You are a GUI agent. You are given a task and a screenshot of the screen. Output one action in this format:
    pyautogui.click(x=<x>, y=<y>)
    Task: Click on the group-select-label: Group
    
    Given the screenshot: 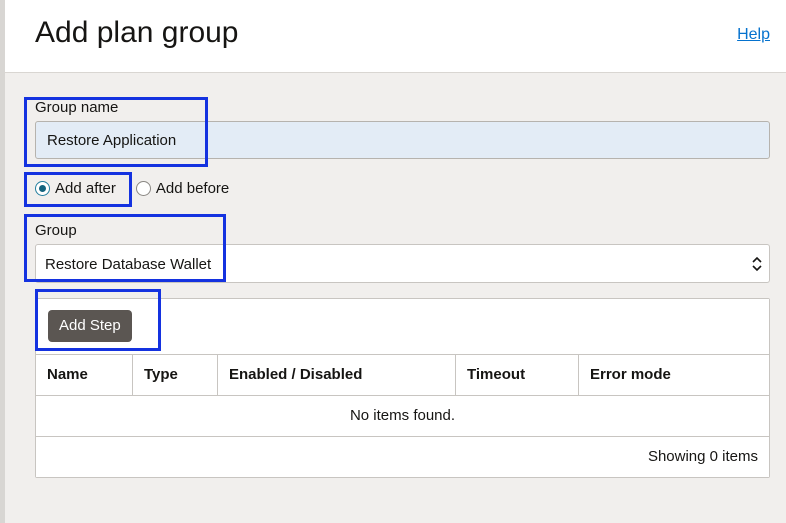 What is the action you would take?
    pyautogui.click(x=56, y=230)
    